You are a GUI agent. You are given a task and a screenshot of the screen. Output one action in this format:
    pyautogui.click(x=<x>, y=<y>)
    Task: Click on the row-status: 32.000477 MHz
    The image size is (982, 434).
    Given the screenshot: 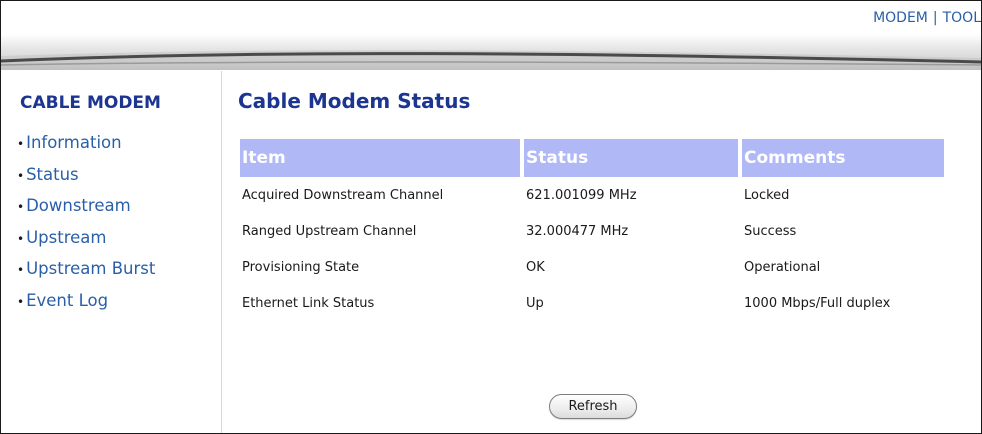 What is the action you would take?
    pyautogui.click(x=577, y=231)
    